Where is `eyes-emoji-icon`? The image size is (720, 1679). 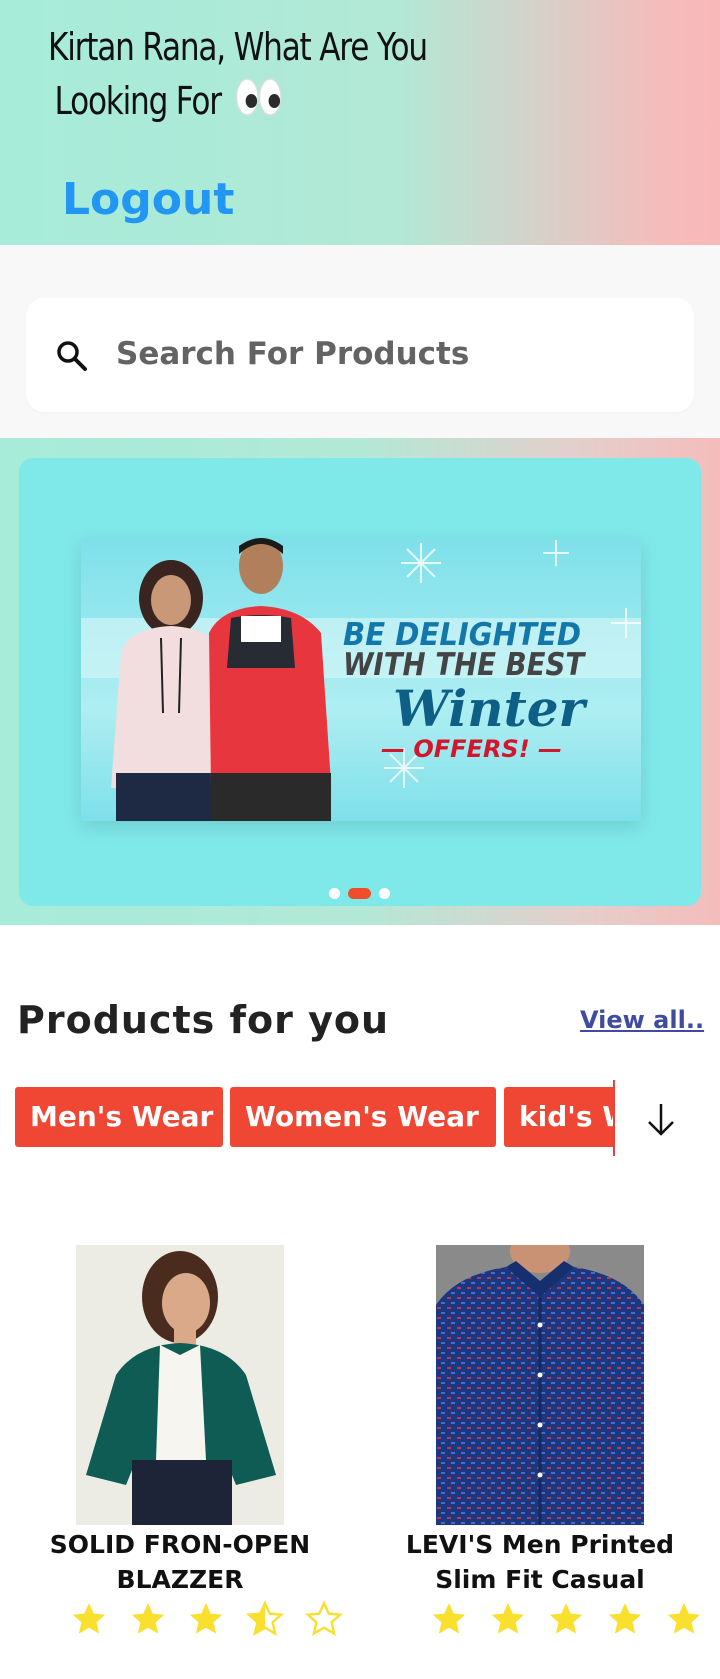
eyes-emoji-icon is located at coordinates (260, 104).